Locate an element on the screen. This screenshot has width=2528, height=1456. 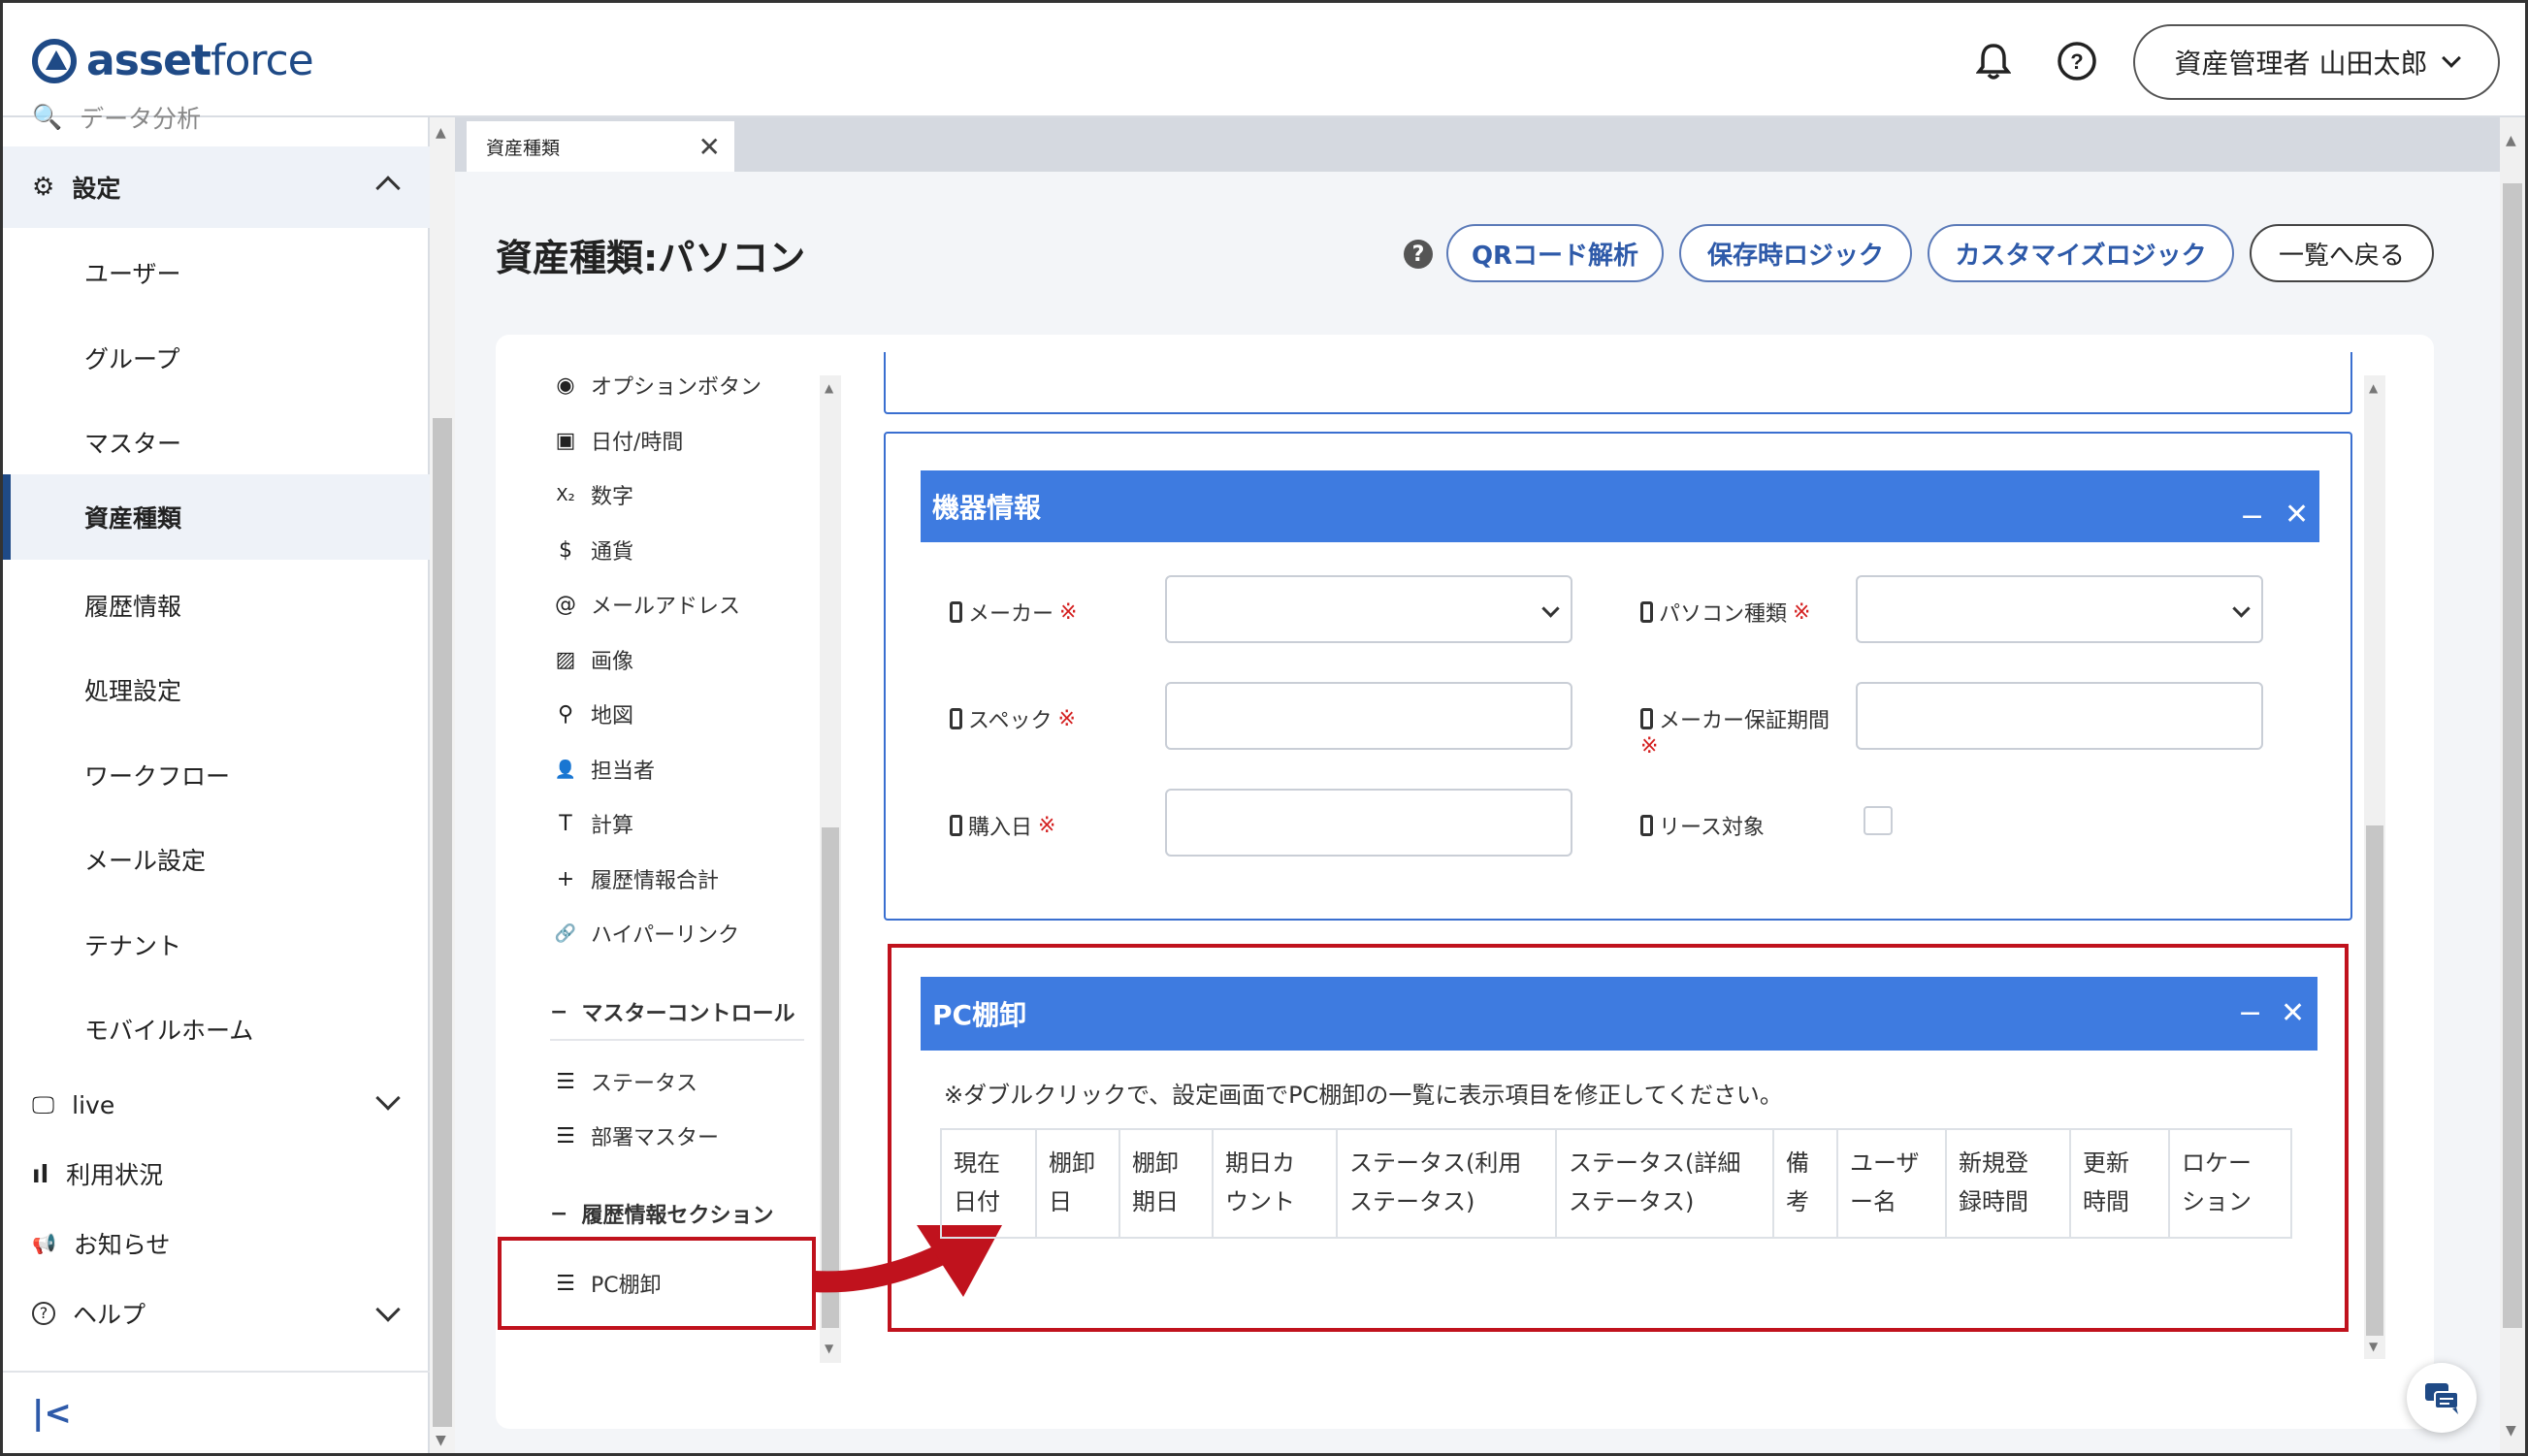
sidebar-item-master: マスター is located at coordinates (216, 442).